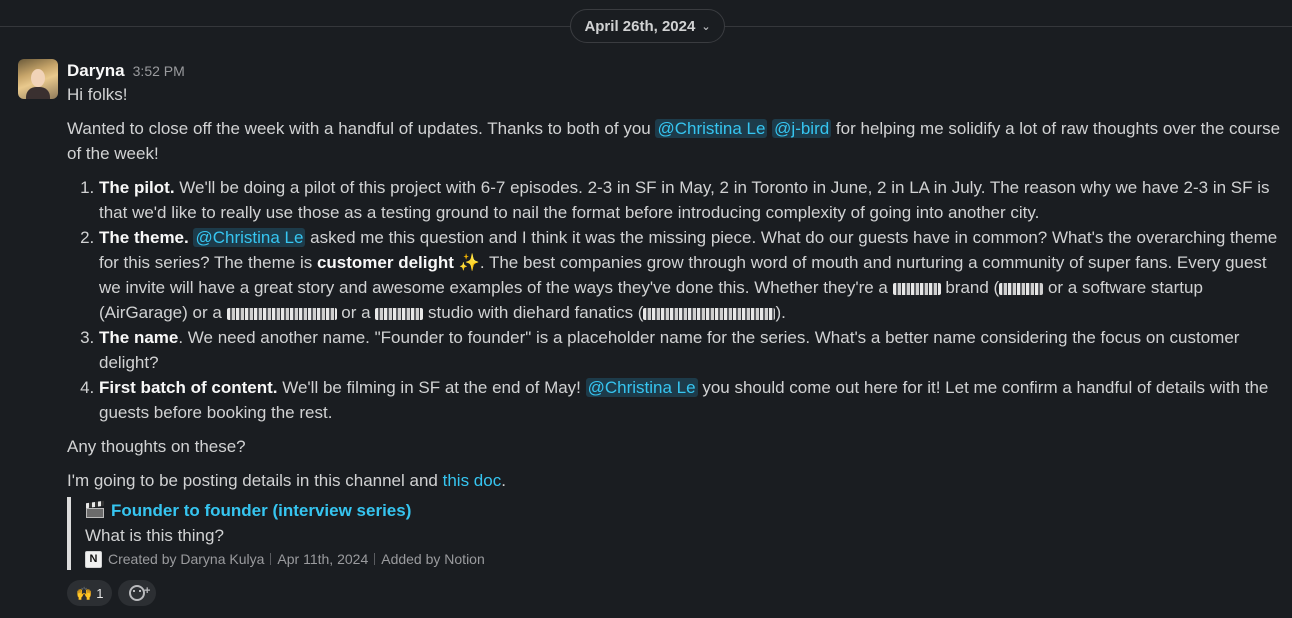 The width and height of the screenshot is (1292, 618). I want to click on chevron-down-icon: ⌄, so click(706, 26).